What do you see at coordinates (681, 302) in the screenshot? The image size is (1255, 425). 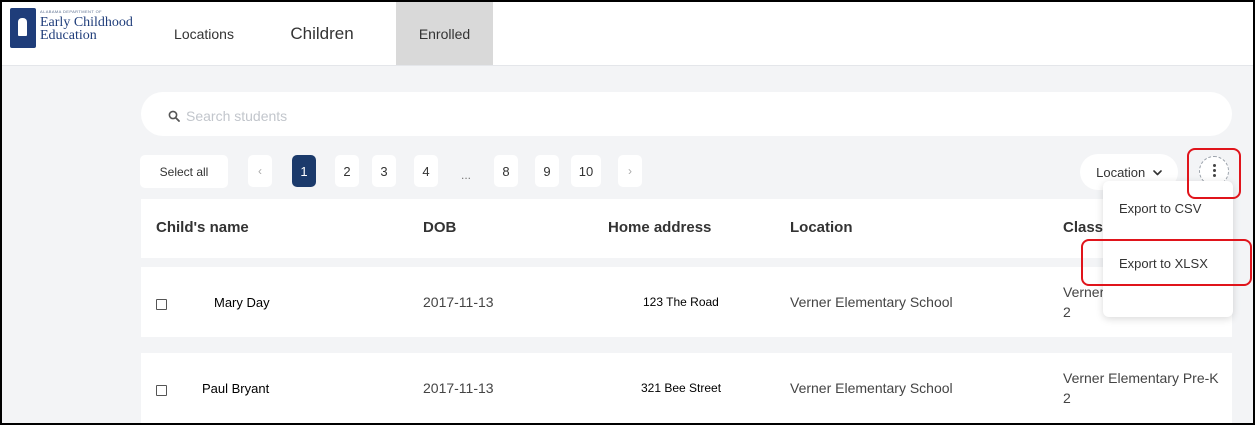 I see `cell-address: 123 The Road` at bounding box center [681, 302].